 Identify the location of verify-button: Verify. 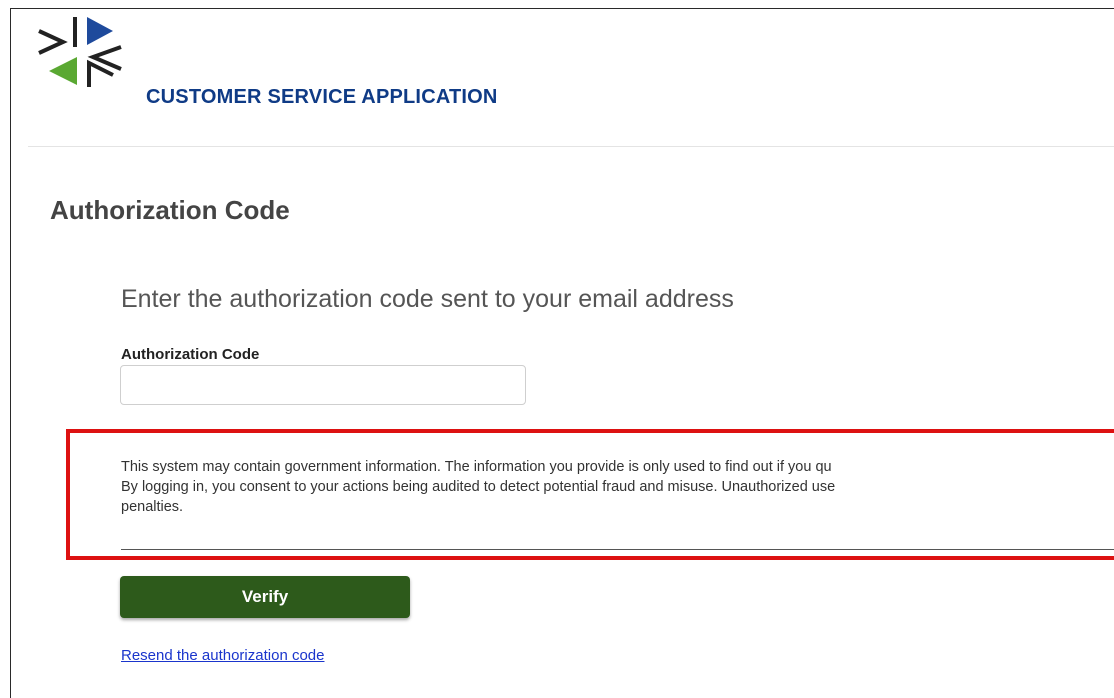
(265, 597).